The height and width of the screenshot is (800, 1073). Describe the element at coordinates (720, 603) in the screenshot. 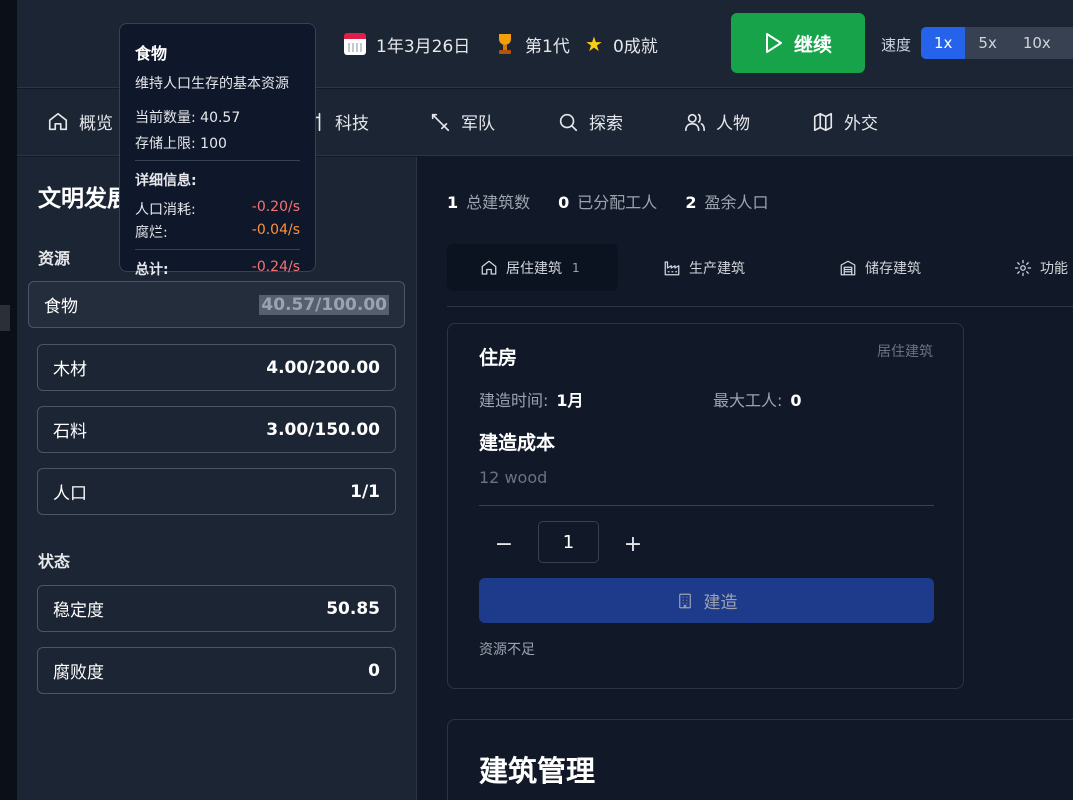

I see `build-label: 建造` at that location.